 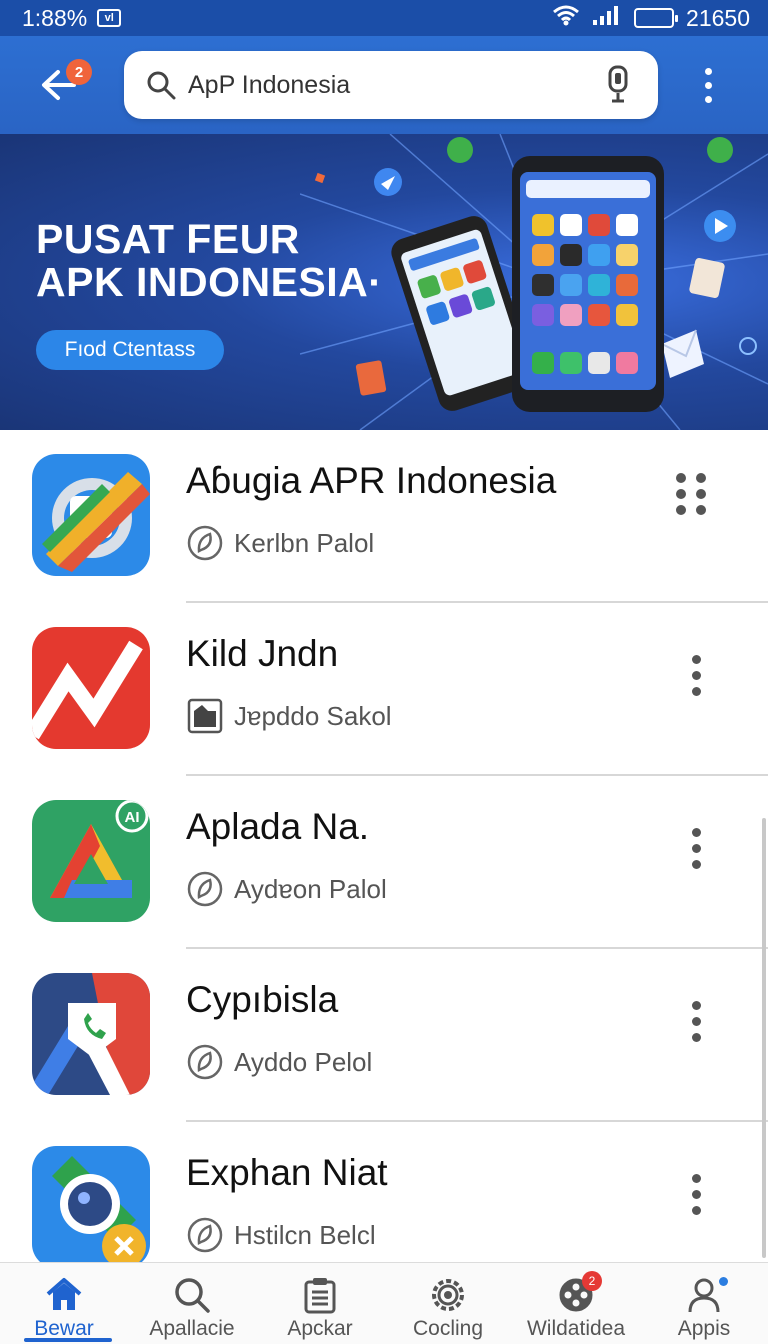 I want to click on nav-label: Appis, so click(x=704, y=1328).